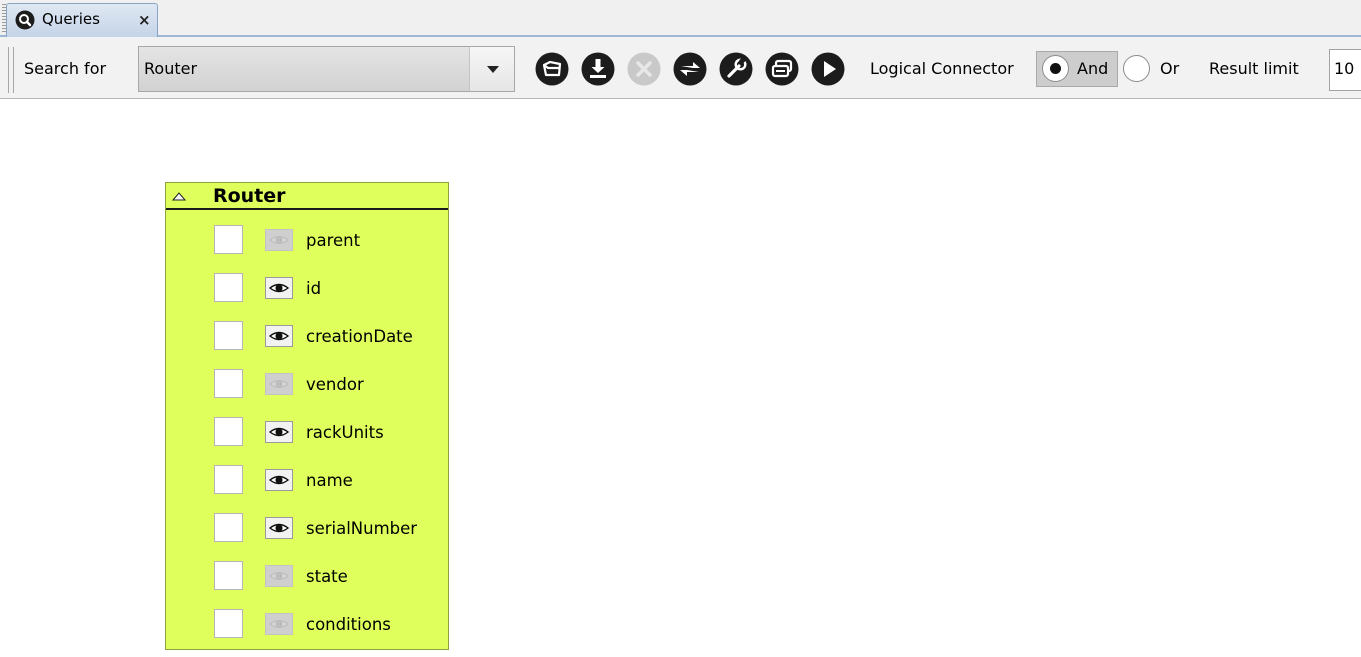 The height and width of the screenshot is (657, 1361). I want to click on download-icon, so click(598, 69).